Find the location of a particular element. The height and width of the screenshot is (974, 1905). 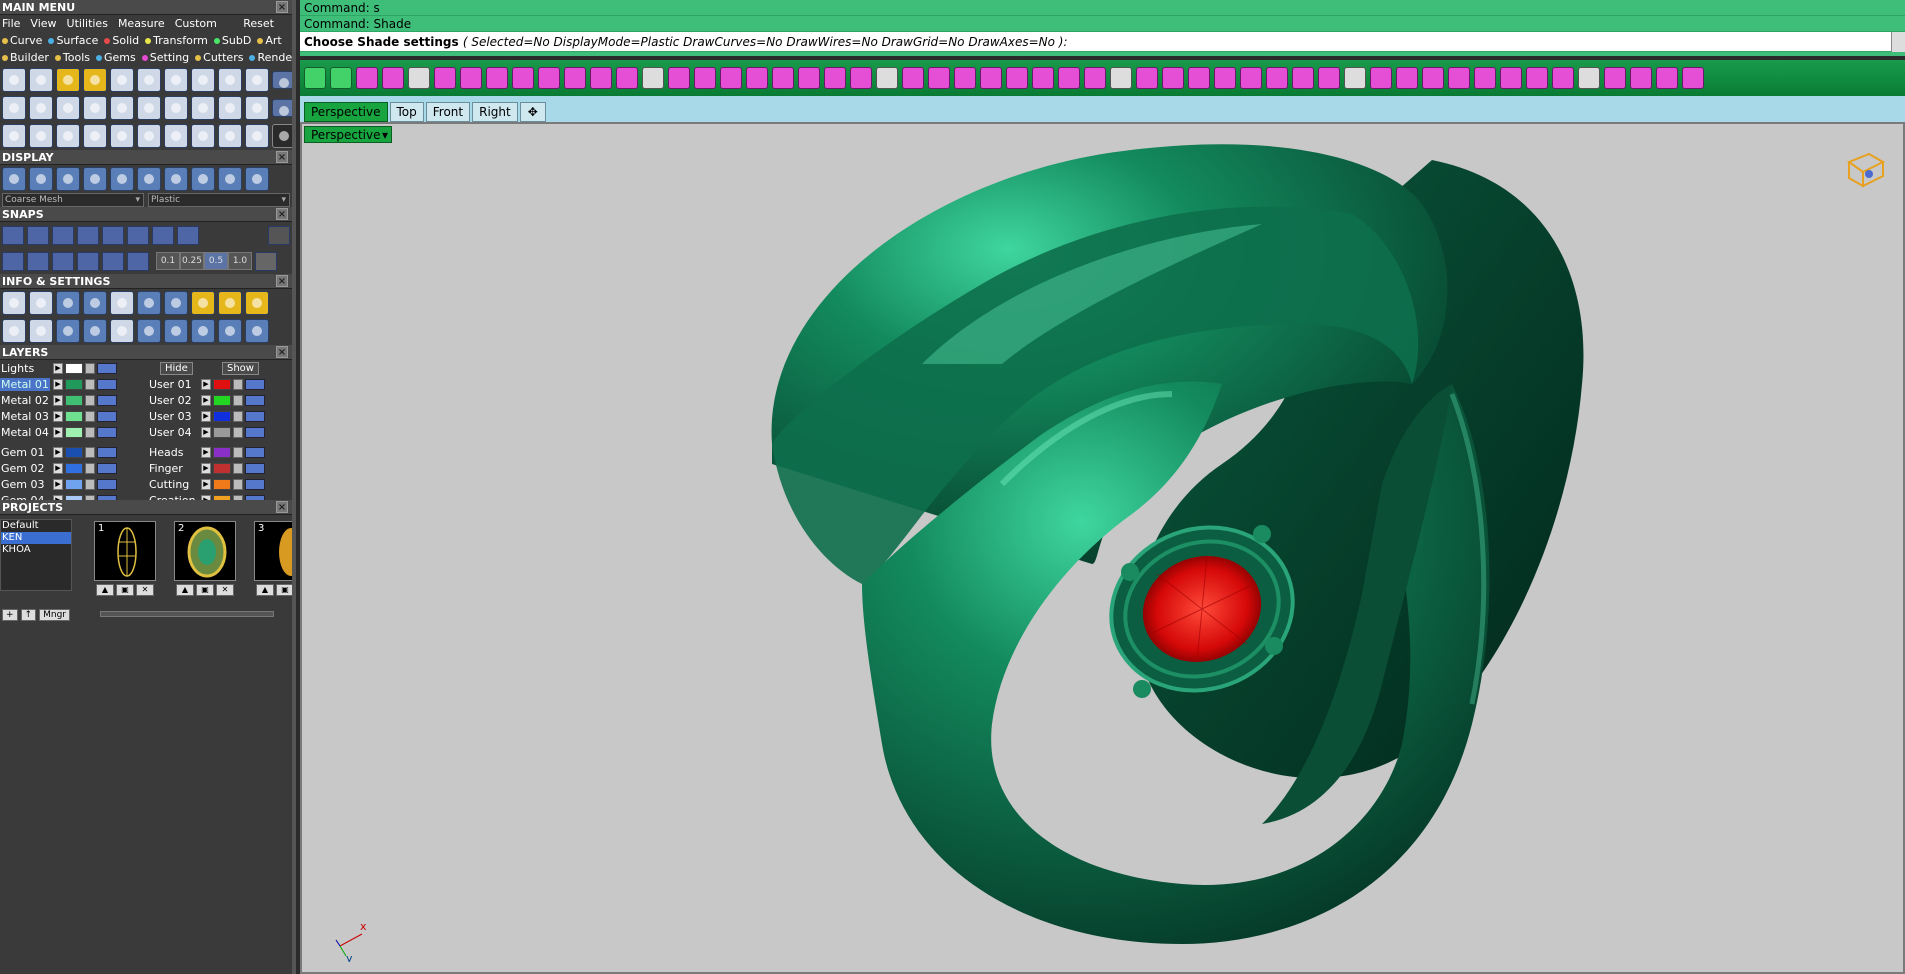

grid-snap-icon is located at coordinates (13, 261).